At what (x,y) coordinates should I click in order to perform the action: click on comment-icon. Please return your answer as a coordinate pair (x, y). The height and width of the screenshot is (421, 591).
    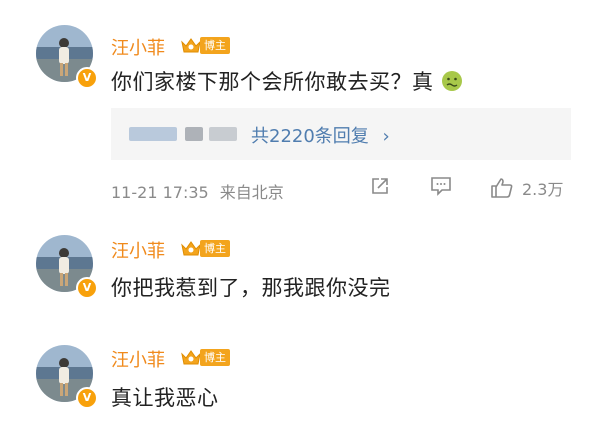
    Looking at the image, I should click on (441, 186).